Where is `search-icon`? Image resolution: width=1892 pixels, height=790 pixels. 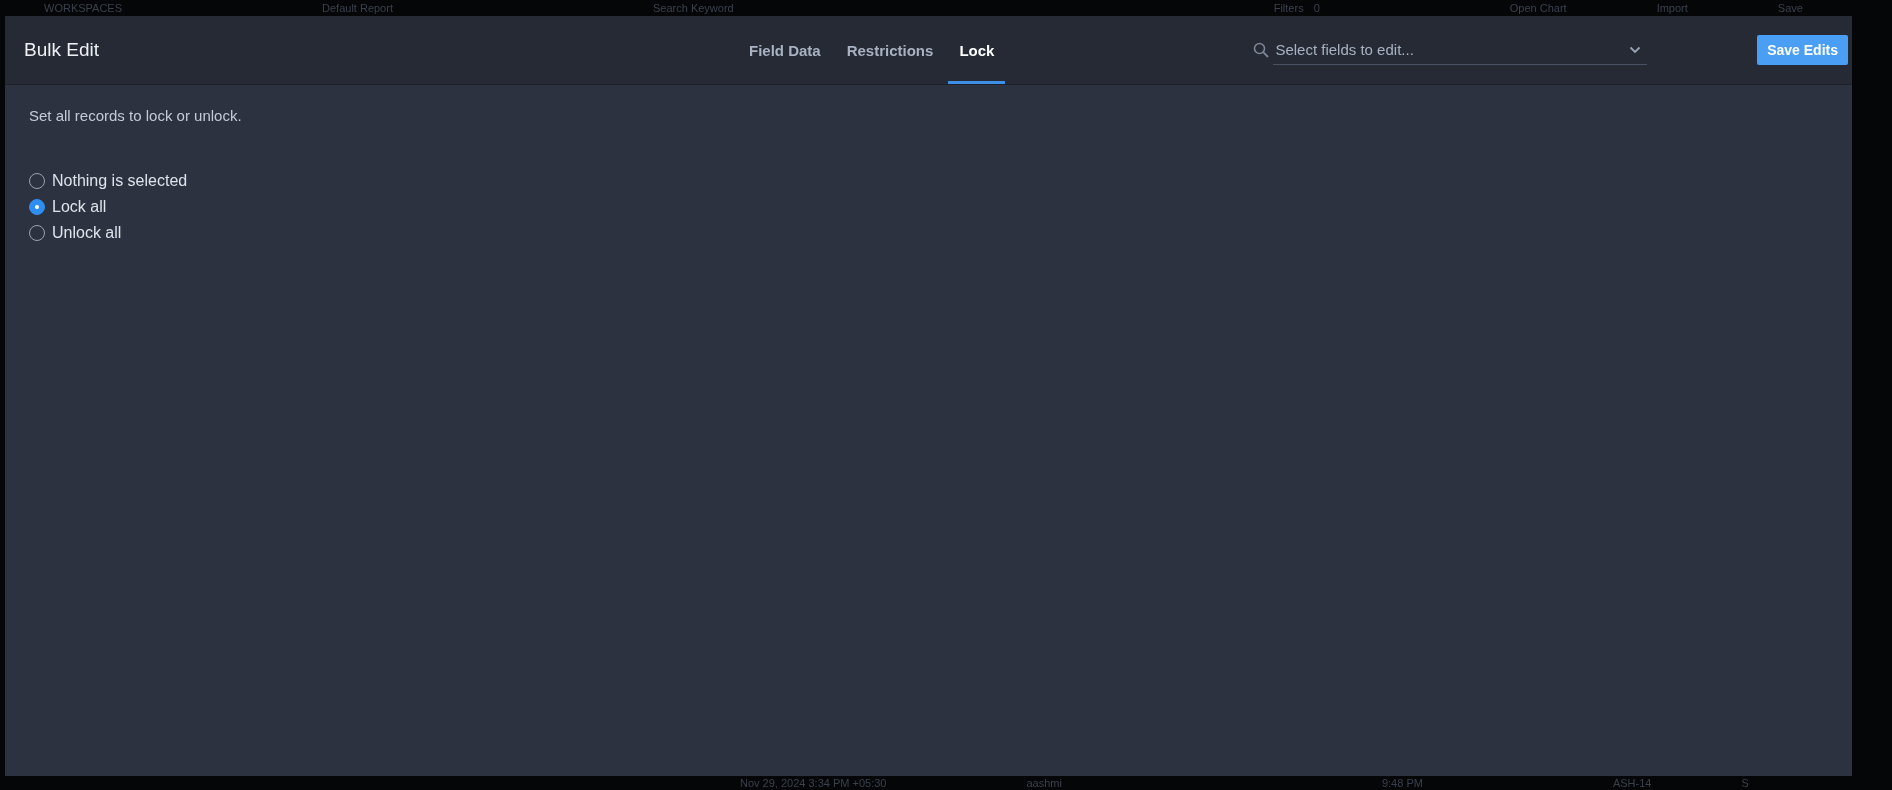
search-icon is located at coordinates (1261, 50).